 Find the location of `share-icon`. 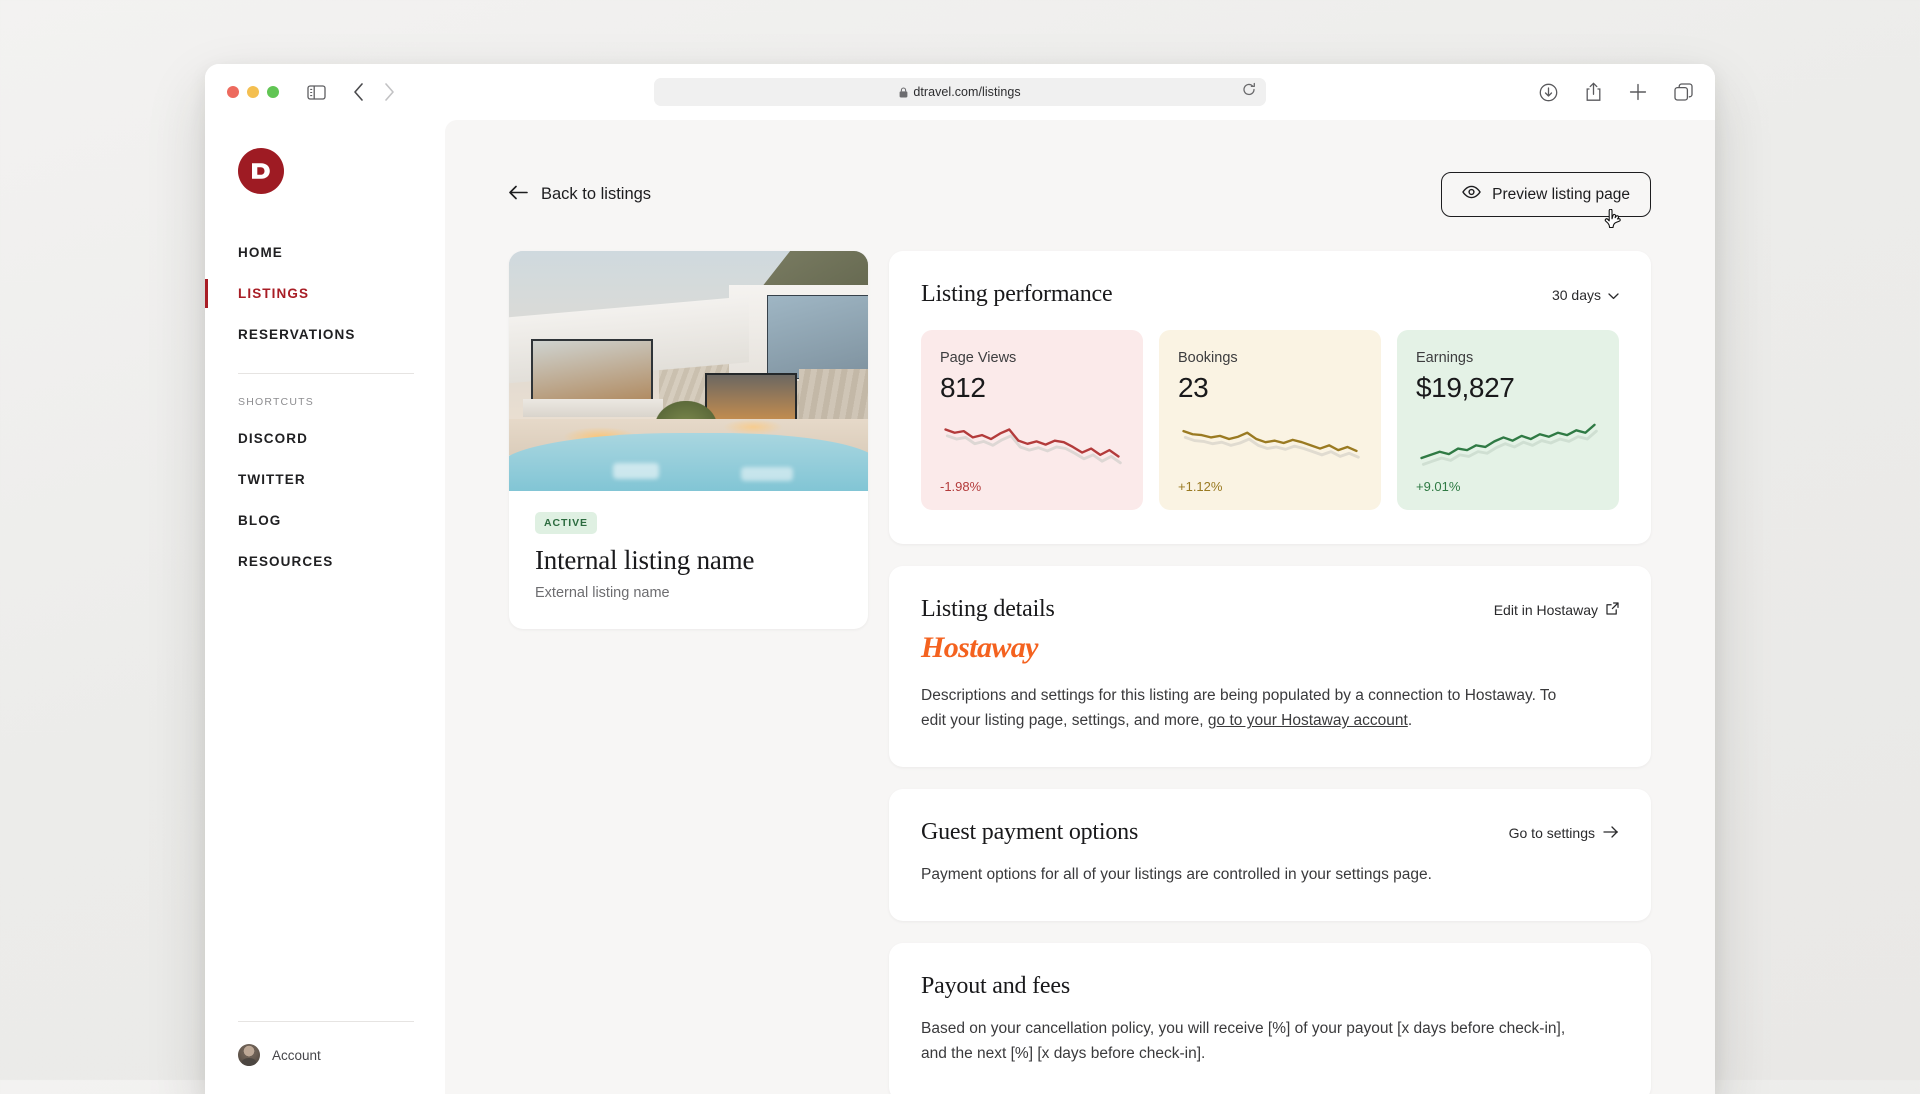

share-icon is located at coordinates (1593, 92).